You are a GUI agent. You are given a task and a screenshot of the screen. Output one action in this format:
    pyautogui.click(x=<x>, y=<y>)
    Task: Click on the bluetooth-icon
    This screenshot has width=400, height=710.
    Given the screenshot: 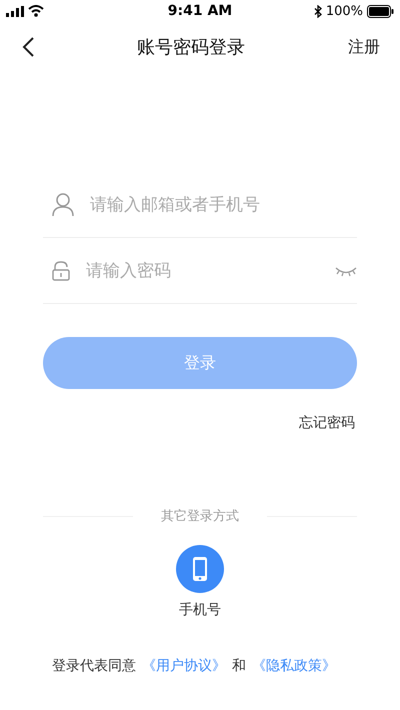 What is the action you would take?
    pyautogui.click(x=318, y=11)
    